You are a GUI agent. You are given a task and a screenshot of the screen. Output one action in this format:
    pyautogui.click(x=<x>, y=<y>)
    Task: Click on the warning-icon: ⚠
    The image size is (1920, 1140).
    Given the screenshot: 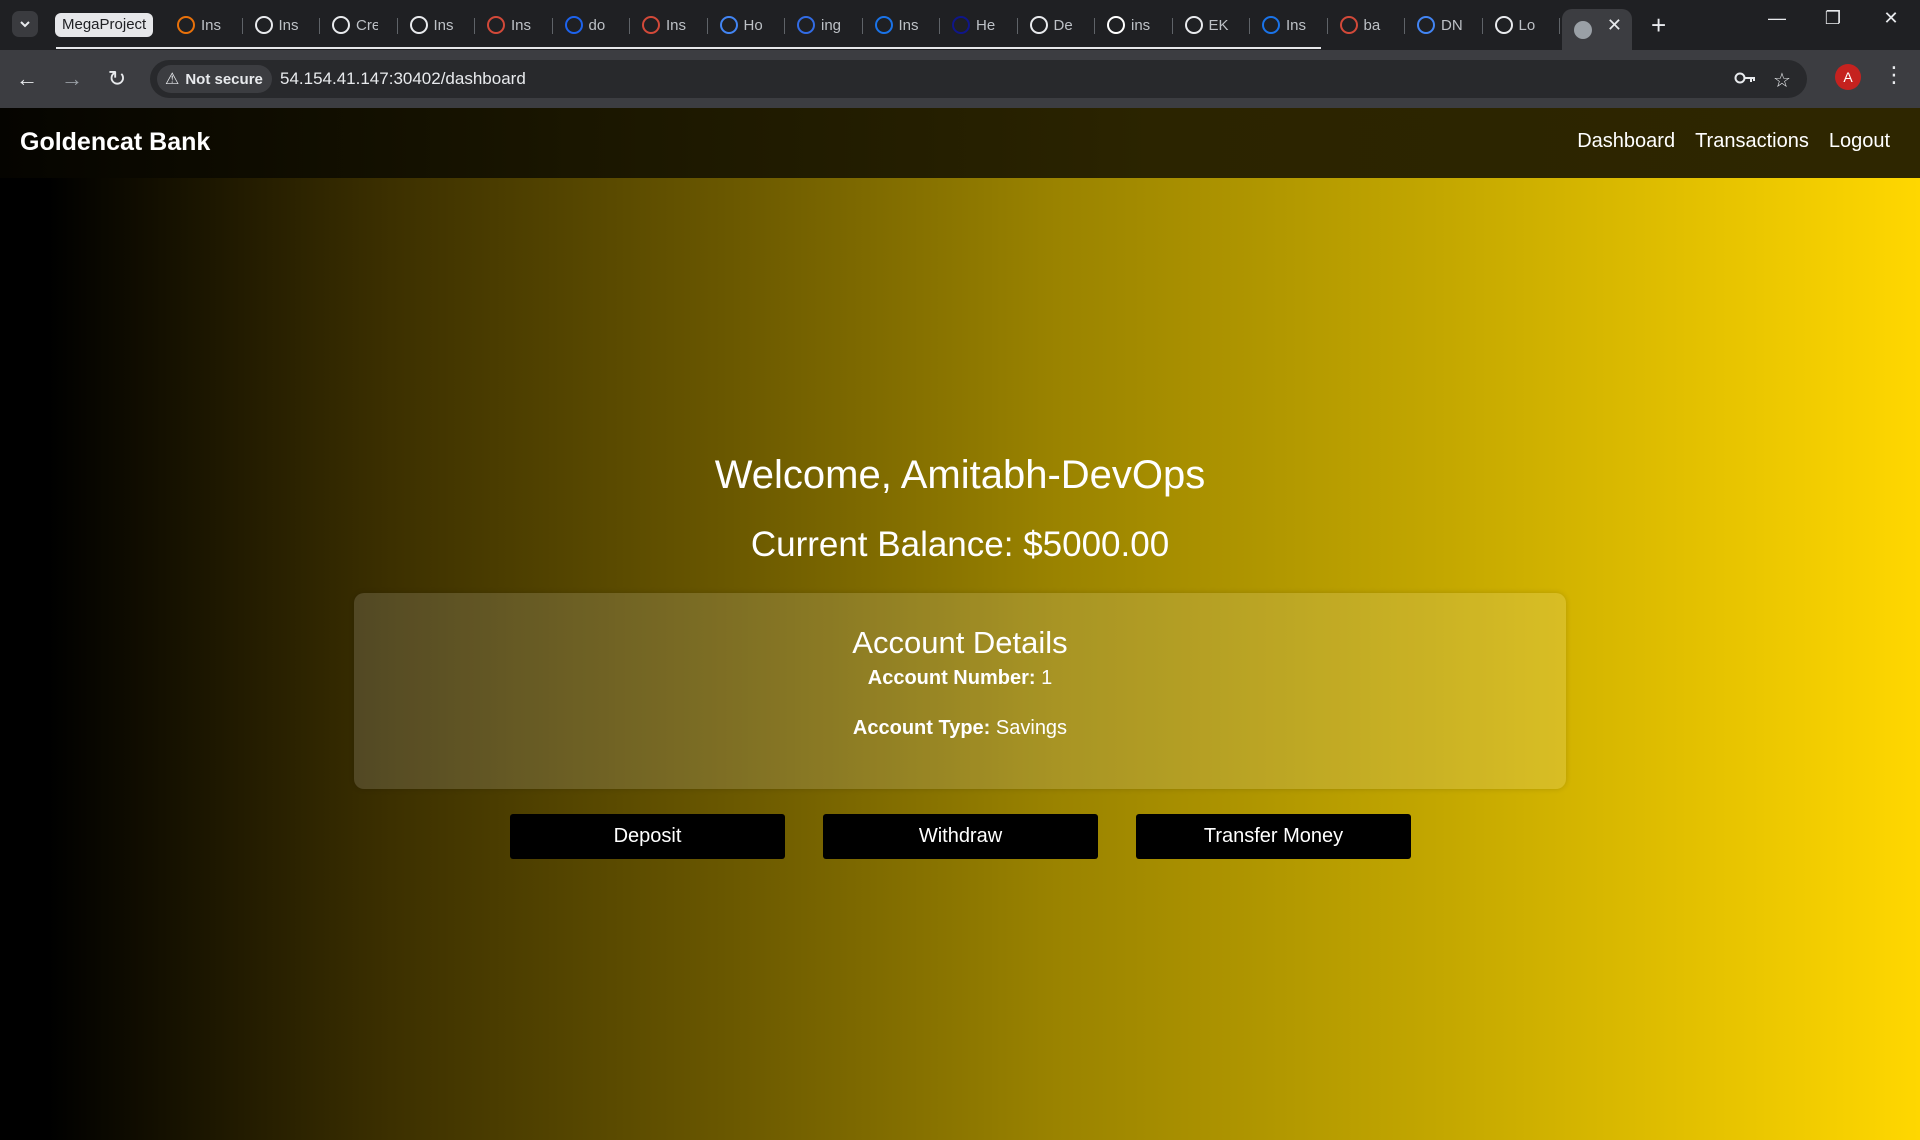 What is the action you would take?
    pyautogui.click(x=172, y=79)
    